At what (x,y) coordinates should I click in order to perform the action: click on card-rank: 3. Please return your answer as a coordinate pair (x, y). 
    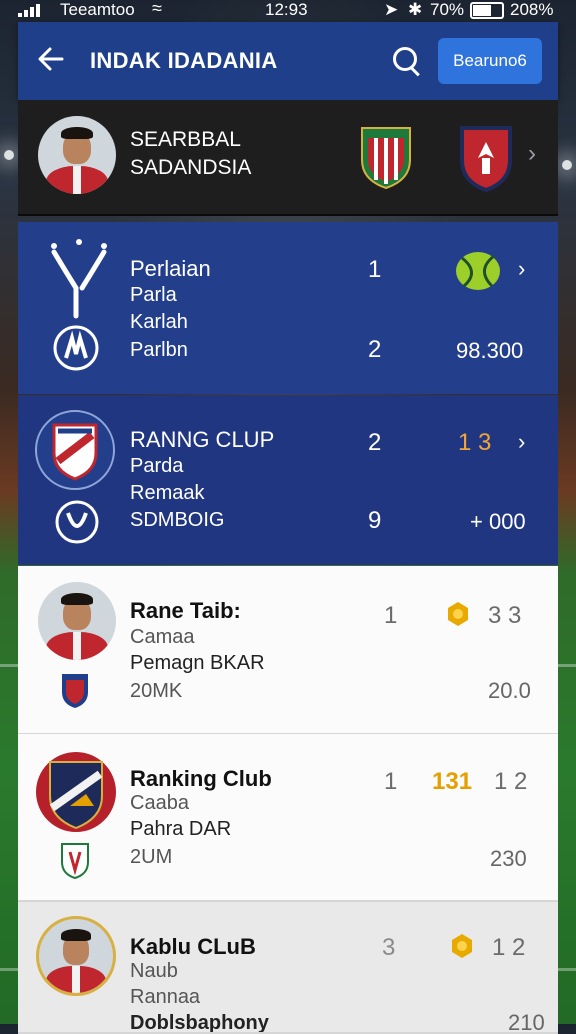
    Looking at the image, I should click on (389, 947).